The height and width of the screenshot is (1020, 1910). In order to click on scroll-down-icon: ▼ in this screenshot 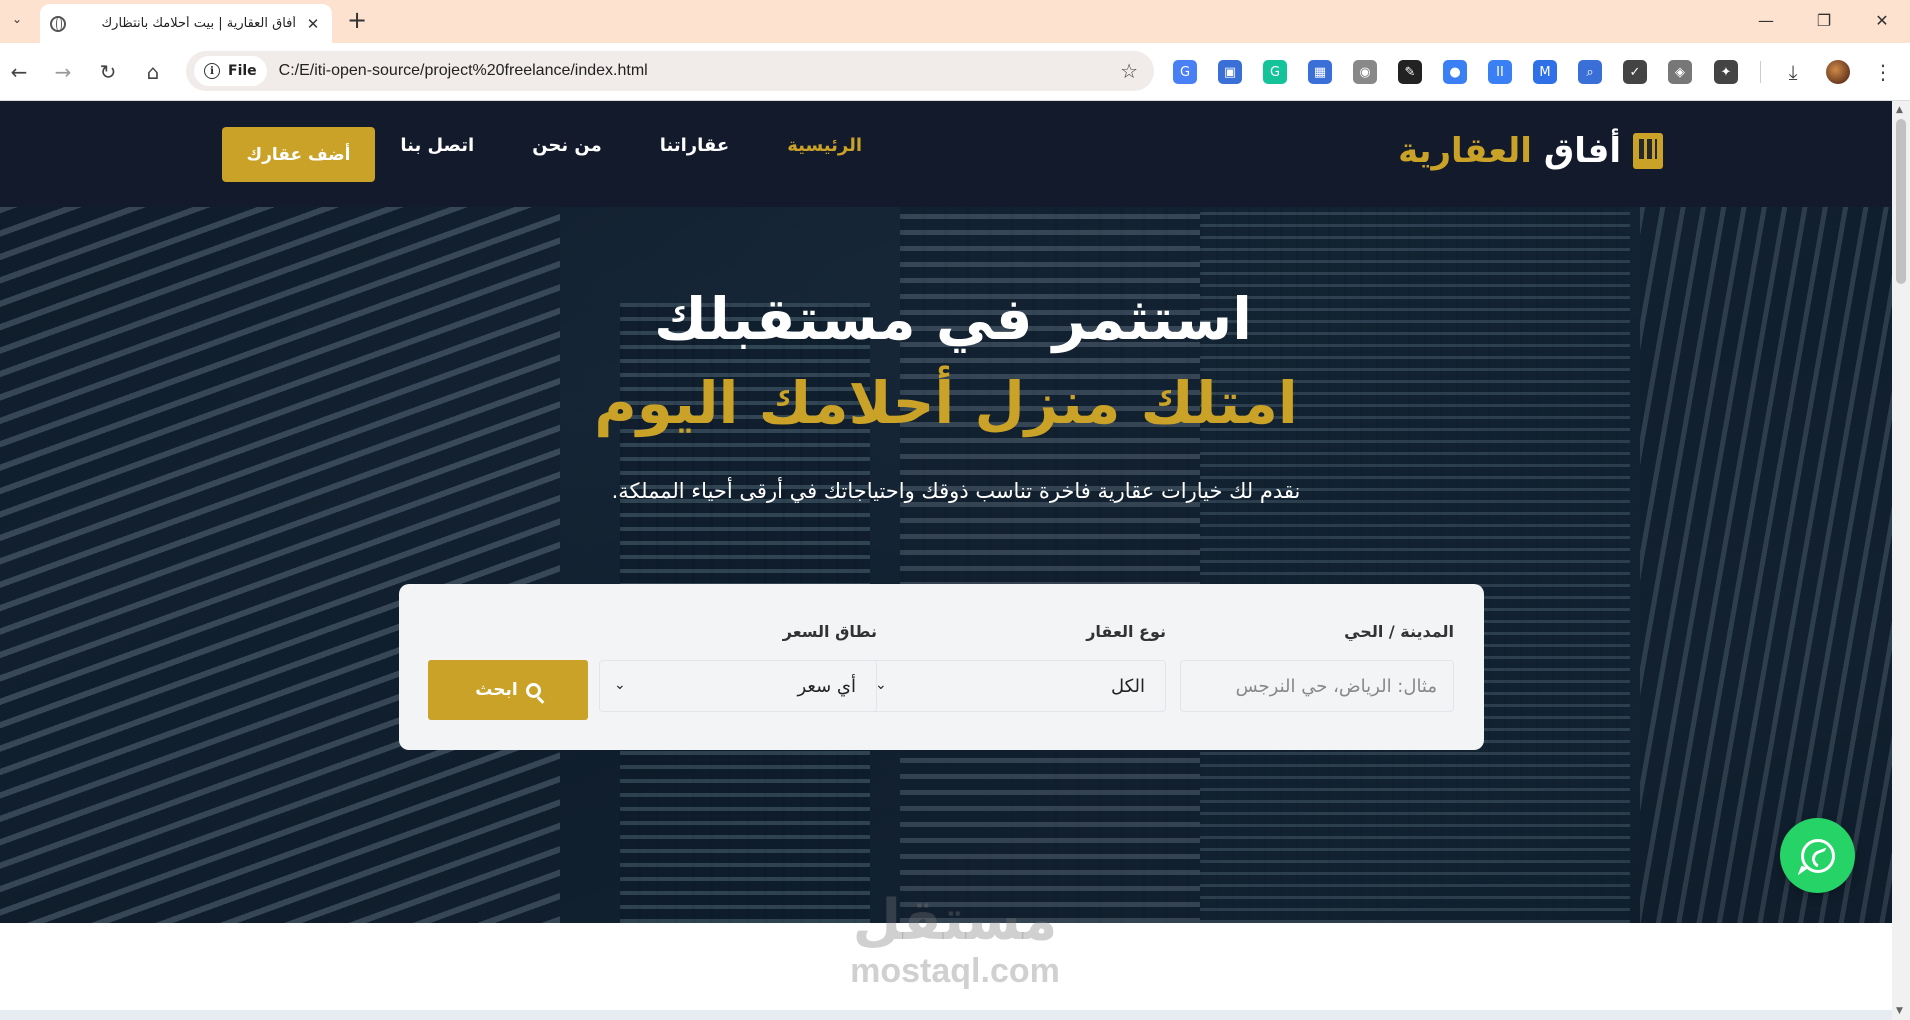, I will do `click(1899, 1011)`.